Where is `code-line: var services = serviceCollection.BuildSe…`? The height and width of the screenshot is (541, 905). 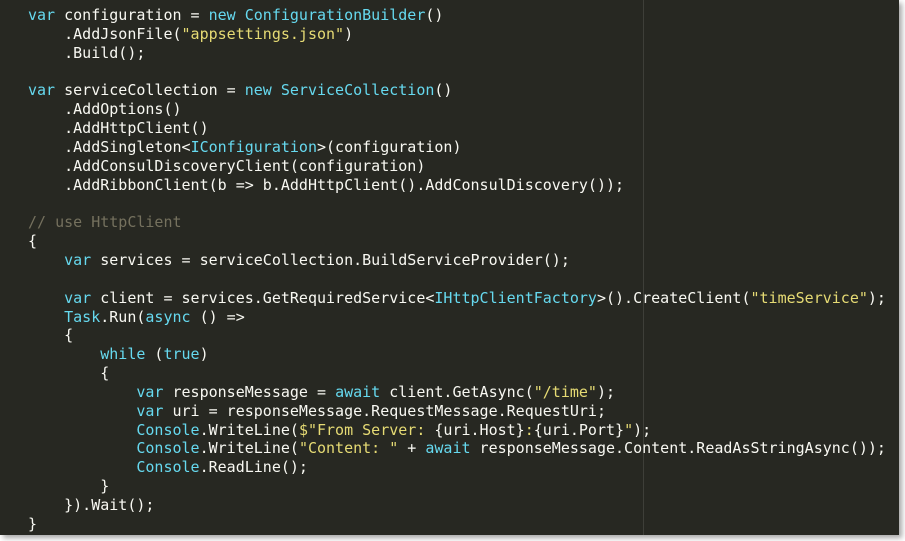
code-line: var services = serviceCollection.BuildSe… is located at coordinates (463, 260).